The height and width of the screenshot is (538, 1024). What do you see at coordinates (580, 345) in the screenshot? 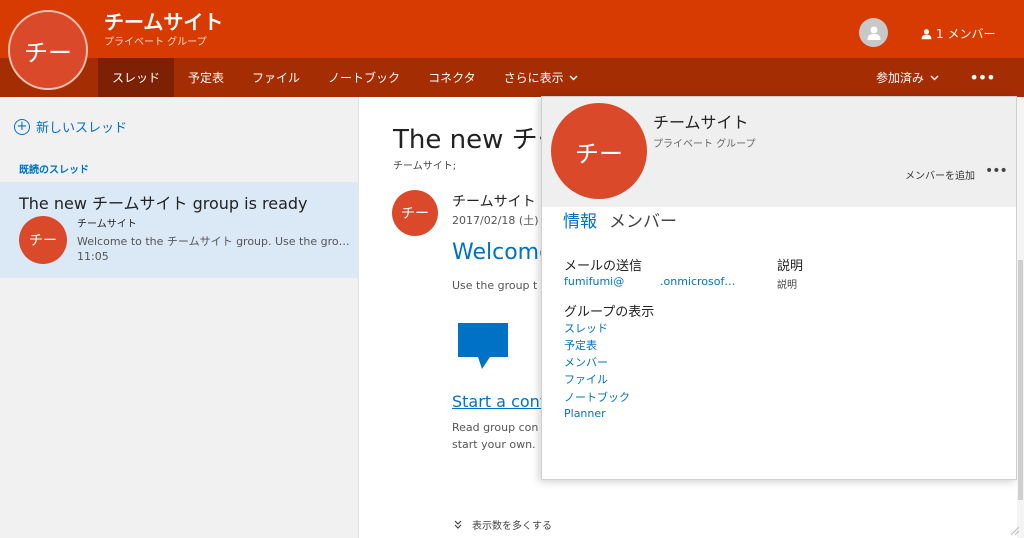
I see `view-link-calendar: 予定表` at bounding box center [580, 345].